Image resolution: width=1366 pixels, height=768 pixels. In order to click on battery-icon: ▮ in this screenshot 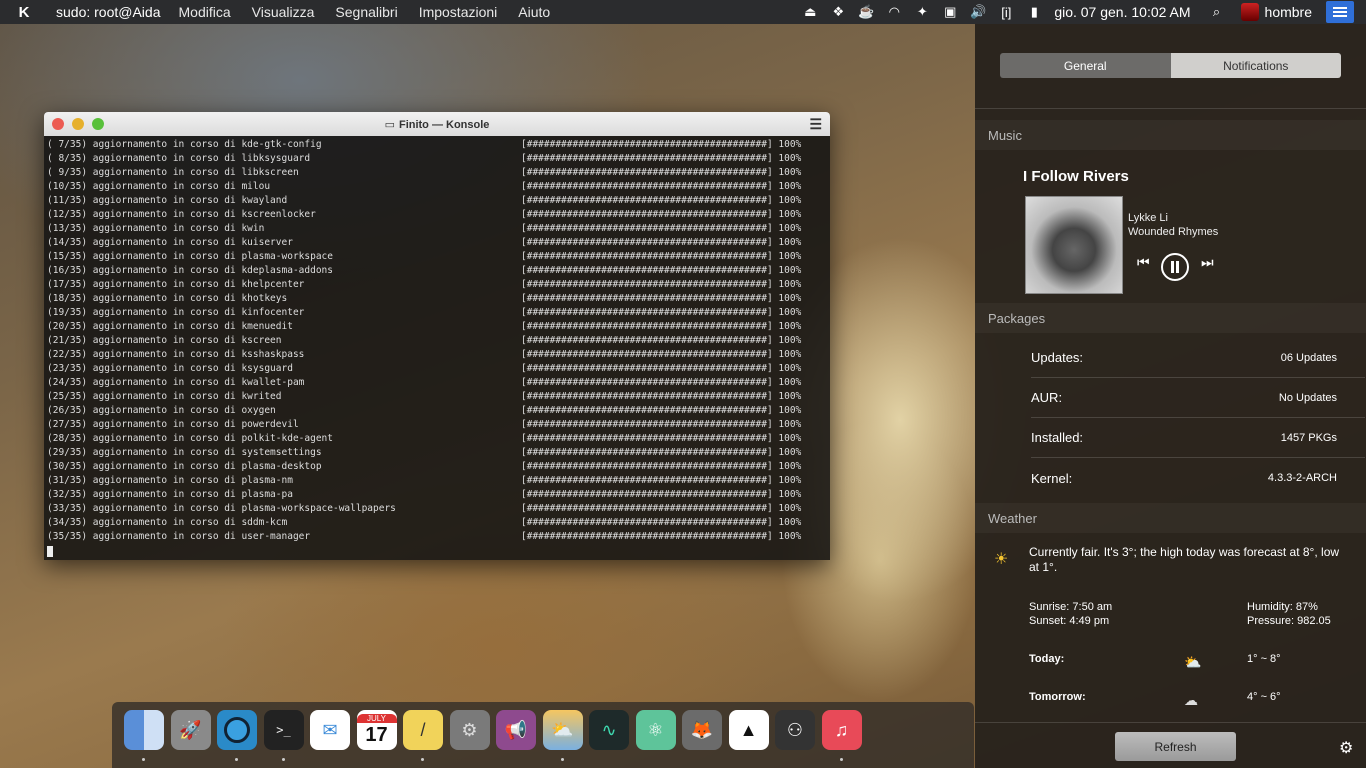, I will do `click(1034, 12)`.